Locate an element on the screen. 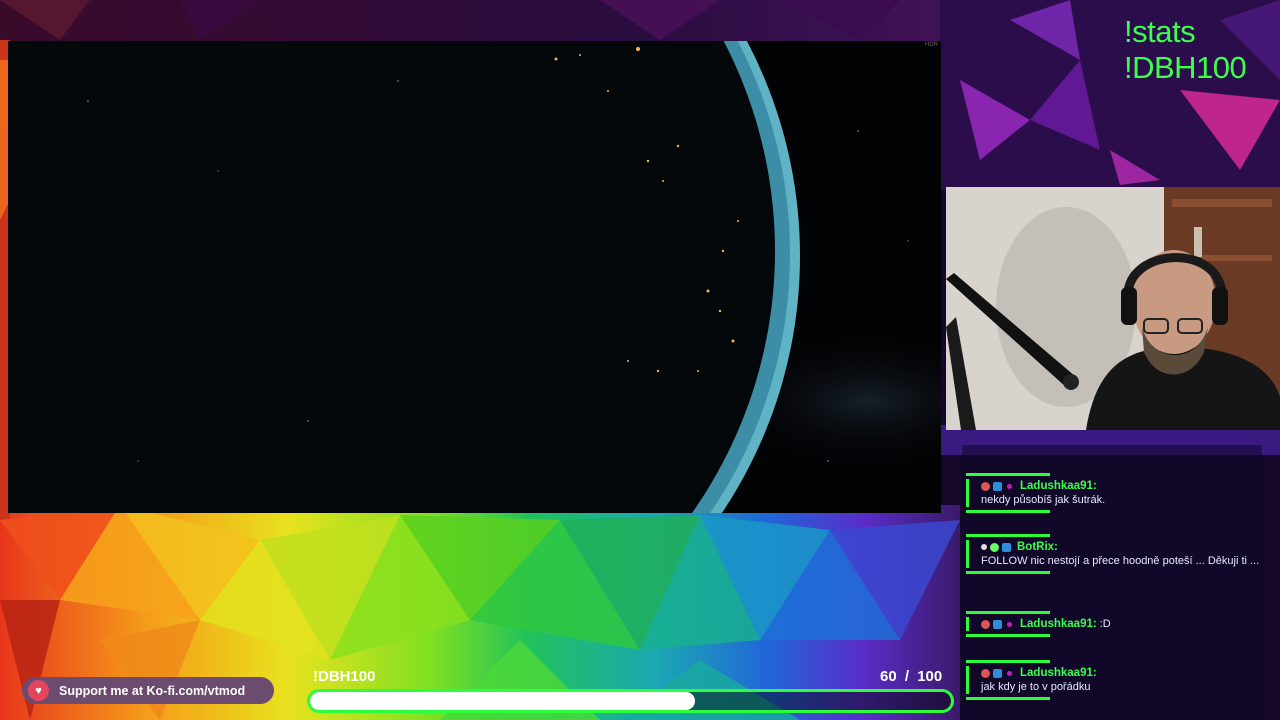 The width and height of the screenshot is (1280, 720). chat-text: jak kdy je to v pořádku is located at coordinates (1036, 687).